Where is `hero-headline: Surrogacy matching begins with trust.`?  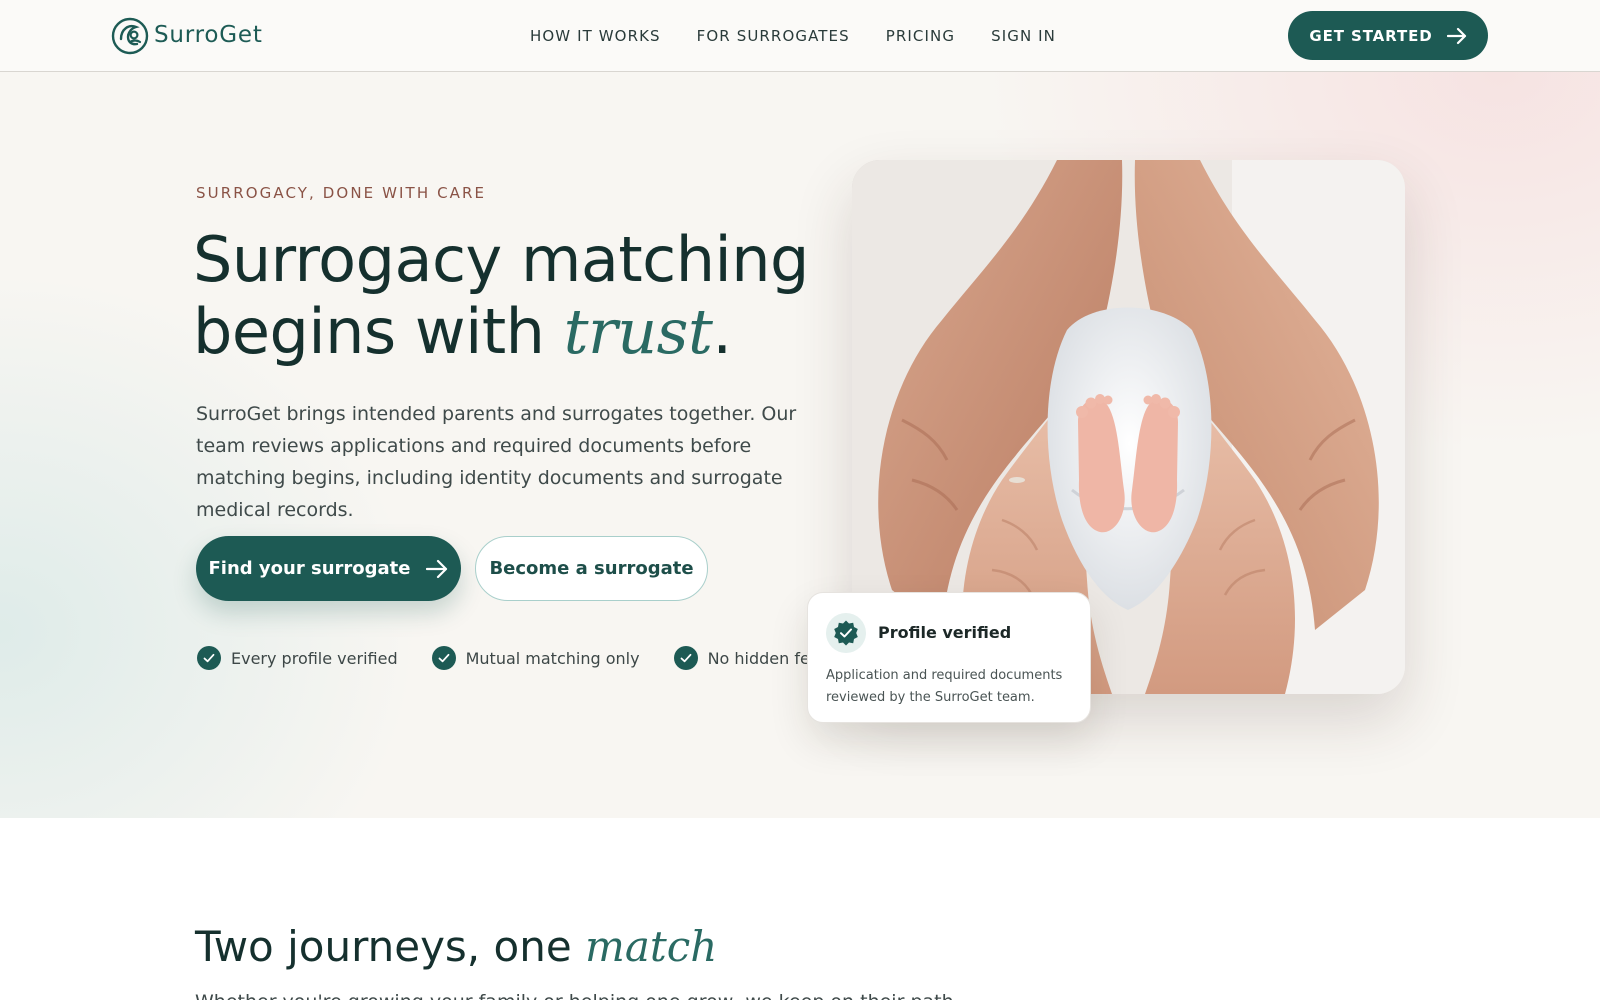 hero-headline: Surrogacy matching begins with trust. is located at coordinates (513, 296).